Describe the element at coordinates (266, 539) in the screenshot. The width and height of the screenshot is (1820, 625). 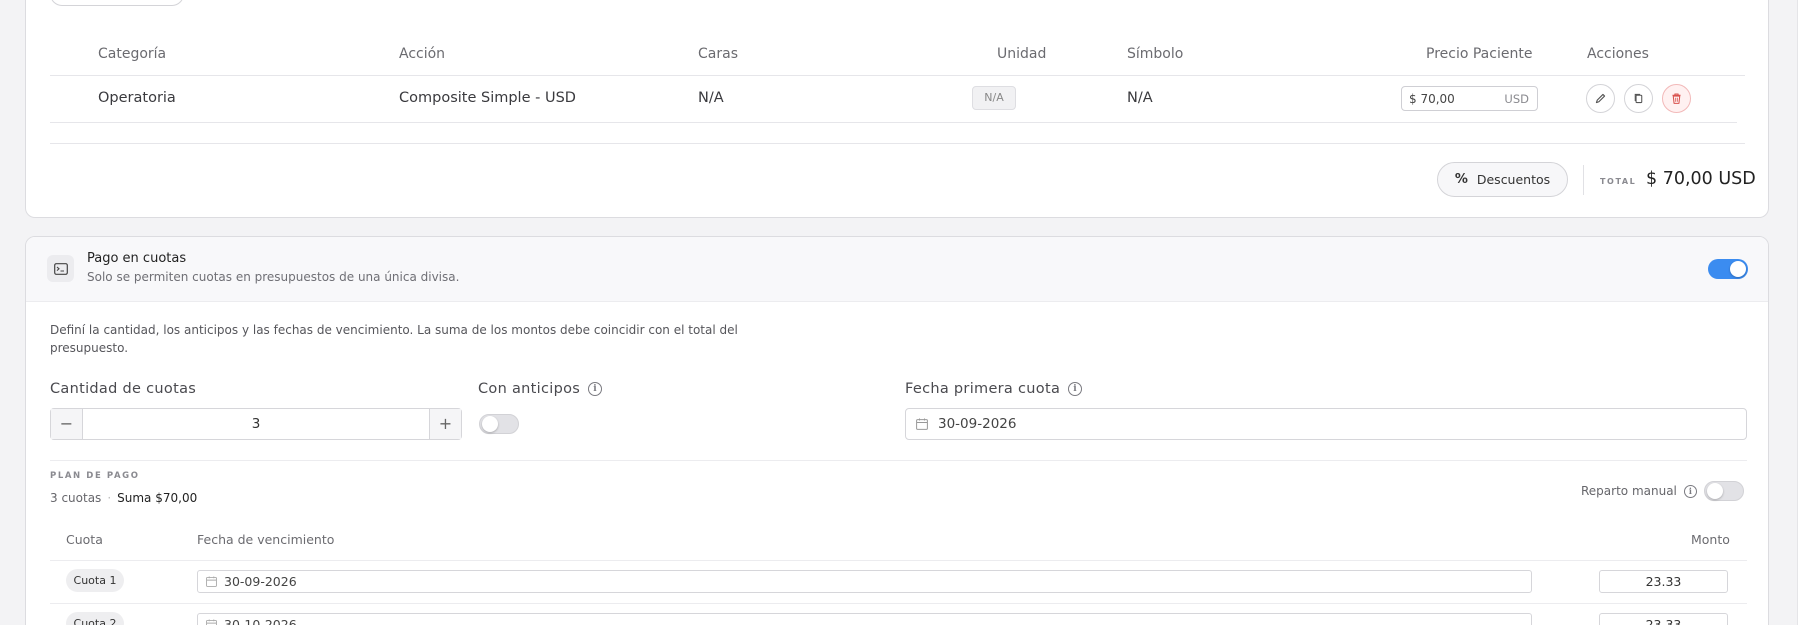
I see `header-fecha: Fecha de vencimiento` at that location.